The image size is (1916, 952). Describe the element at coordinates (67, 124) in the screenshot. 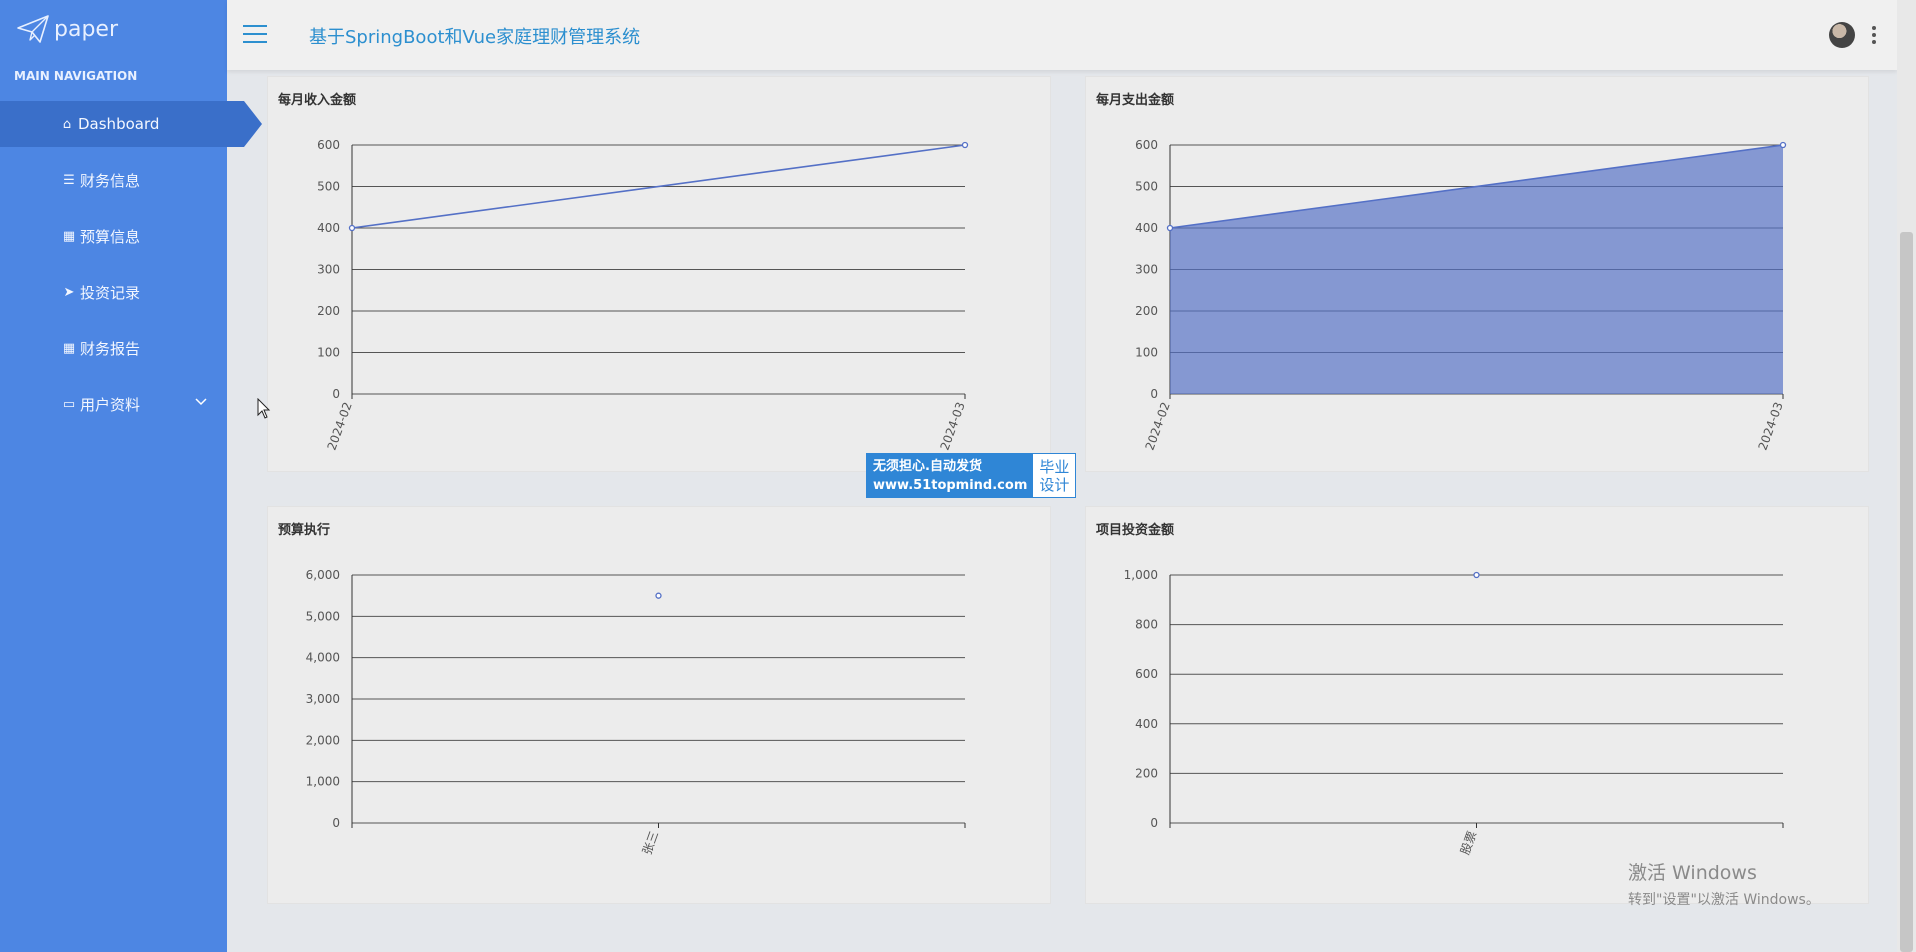

I see `home-icon: ⌂` at that location.